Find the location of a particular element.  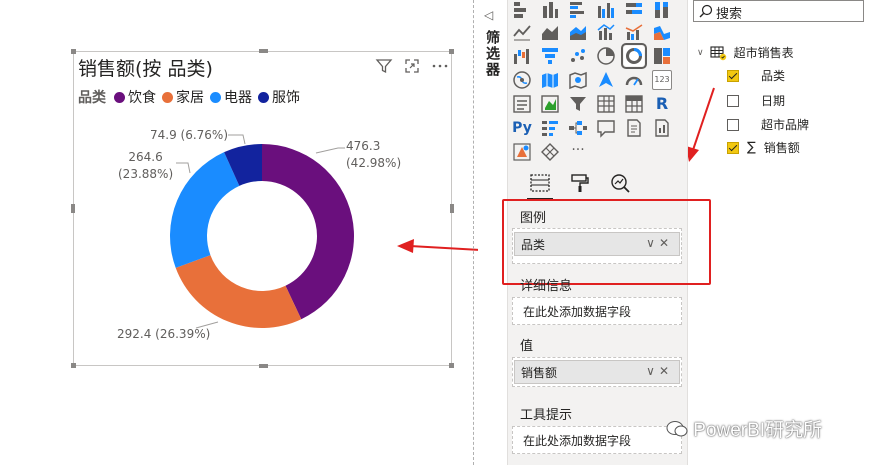

details-well-title: 详细信息 is located at coordinates (546, 286).